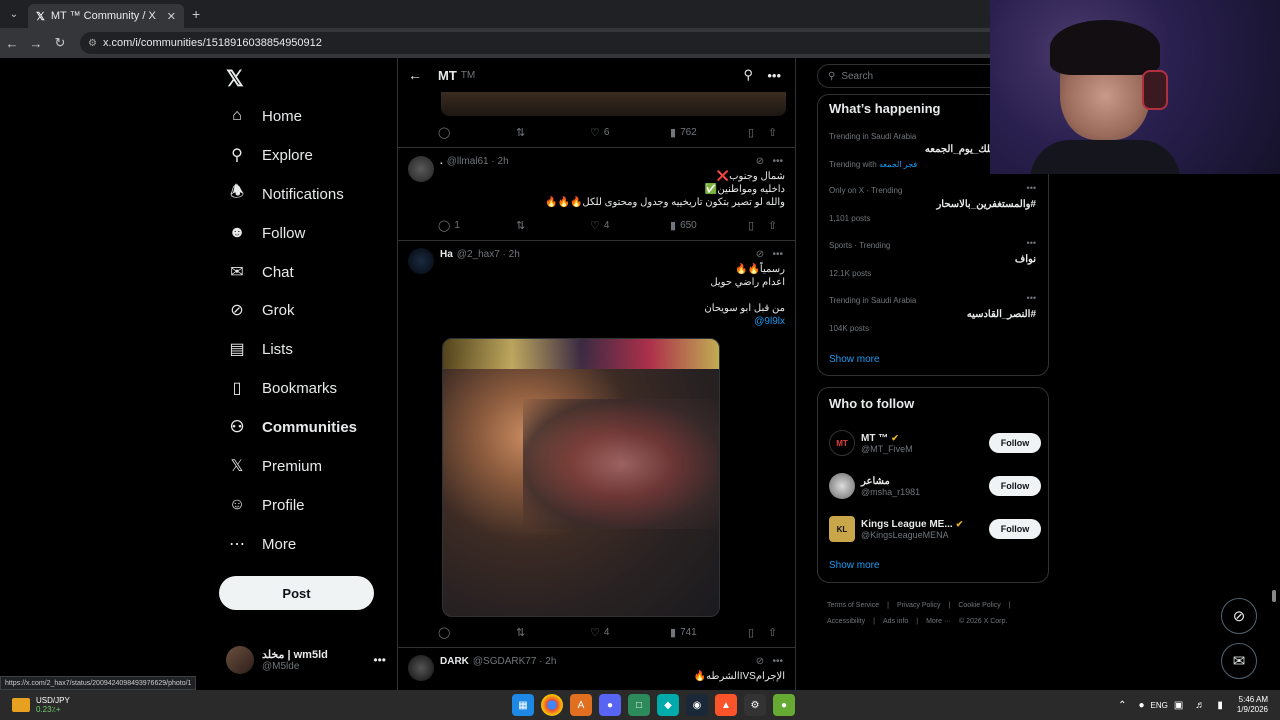 The width and height of the screenshot is (1280, 720). I want to click on author-name: Ha, so click(446, 254).